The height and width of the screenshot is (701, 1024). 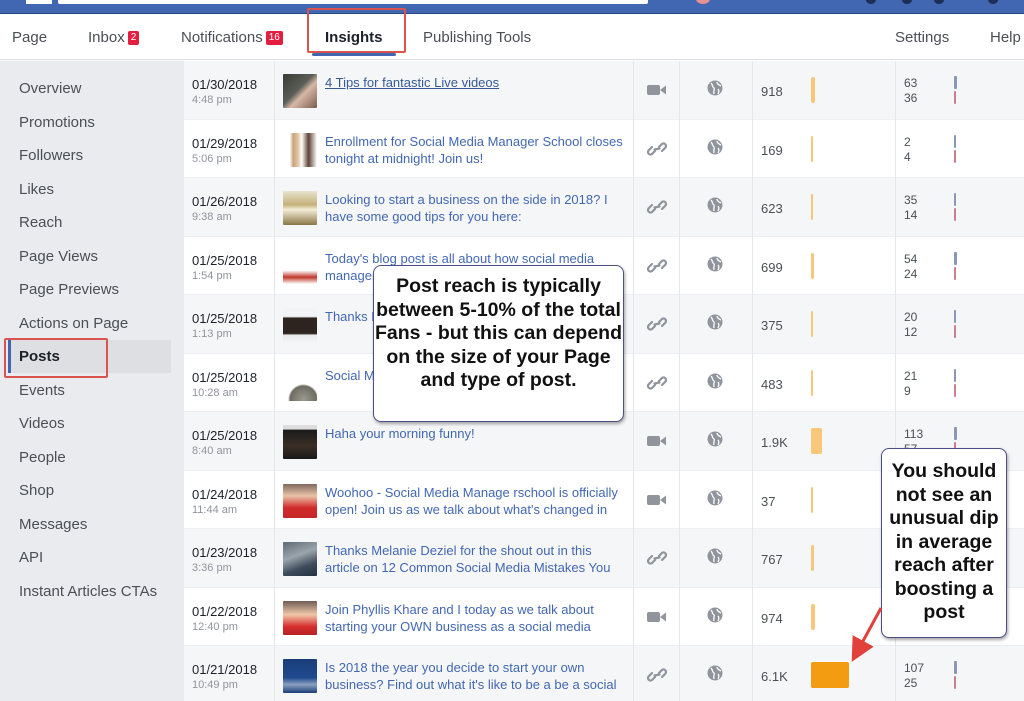 I want to click on engagement-reactions-value: 9, so click(x=907, y=390).